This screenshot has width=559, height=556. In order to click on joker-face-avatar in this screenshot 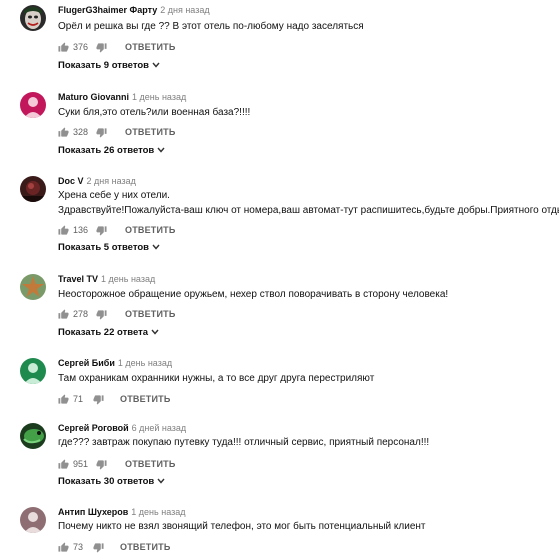, I will do `click(33, 18)`.